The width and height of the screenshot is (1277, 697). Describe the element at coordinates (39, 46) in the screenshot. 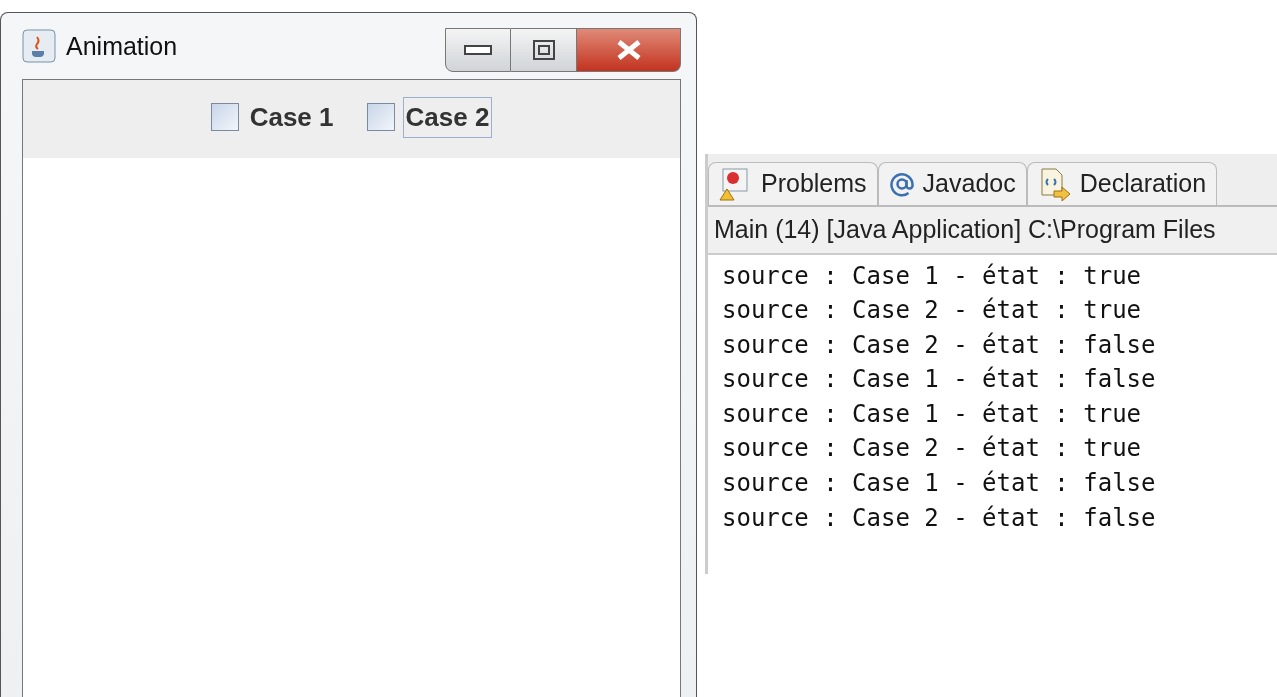

I see `java-cup-icon` at that location.